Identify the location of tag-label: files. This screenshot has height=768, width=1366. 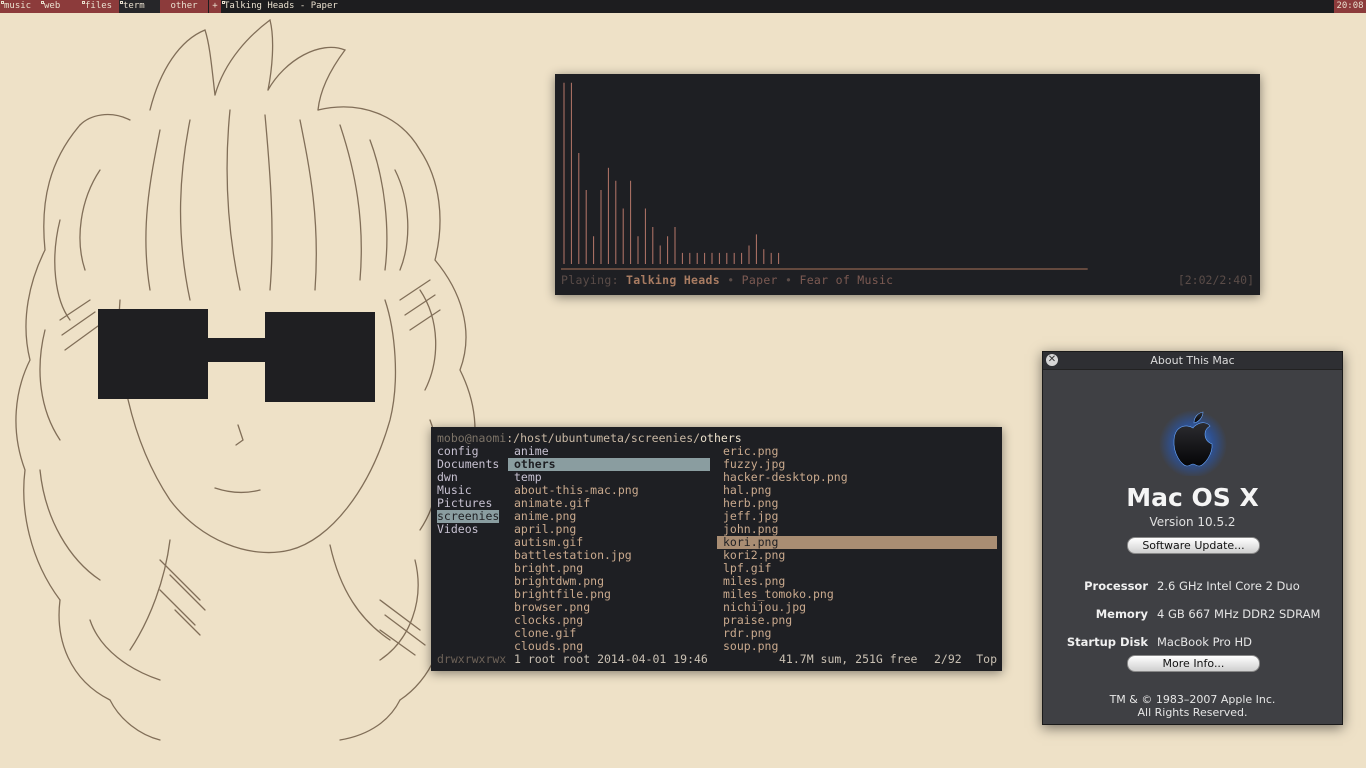
(99, 6).